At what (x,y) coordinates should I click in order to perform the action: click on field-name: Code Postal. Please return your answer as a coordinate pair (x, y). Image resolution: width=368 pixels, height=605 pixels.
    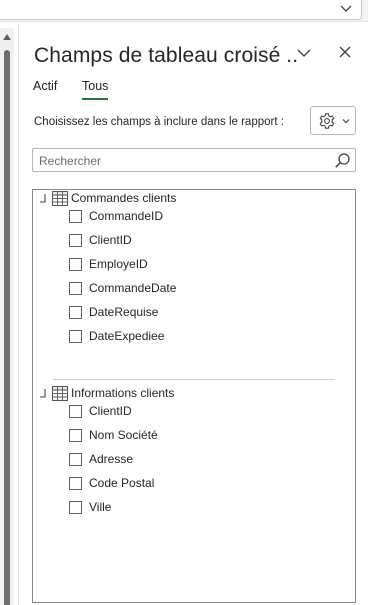
    Looking at the image, I should click on (122, 483).